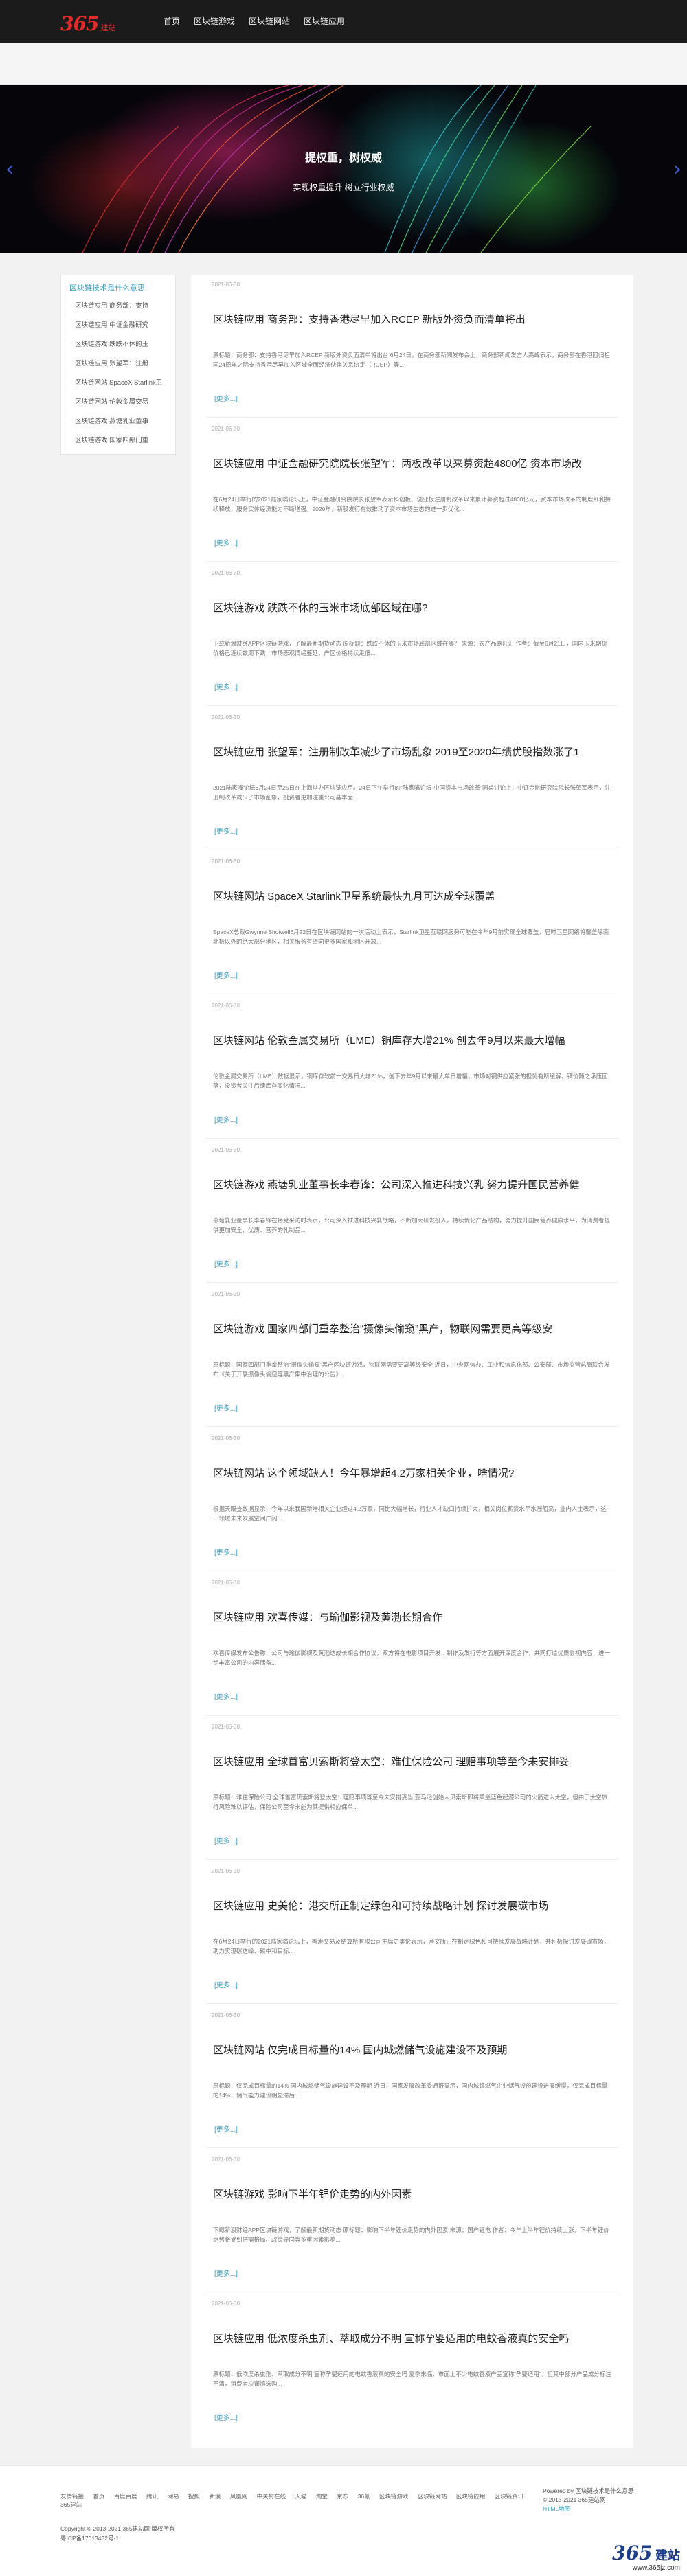 The height and width of the screenshot is (2576, 687). I want to click on site-logo: 365 建站, so click(88, 23).